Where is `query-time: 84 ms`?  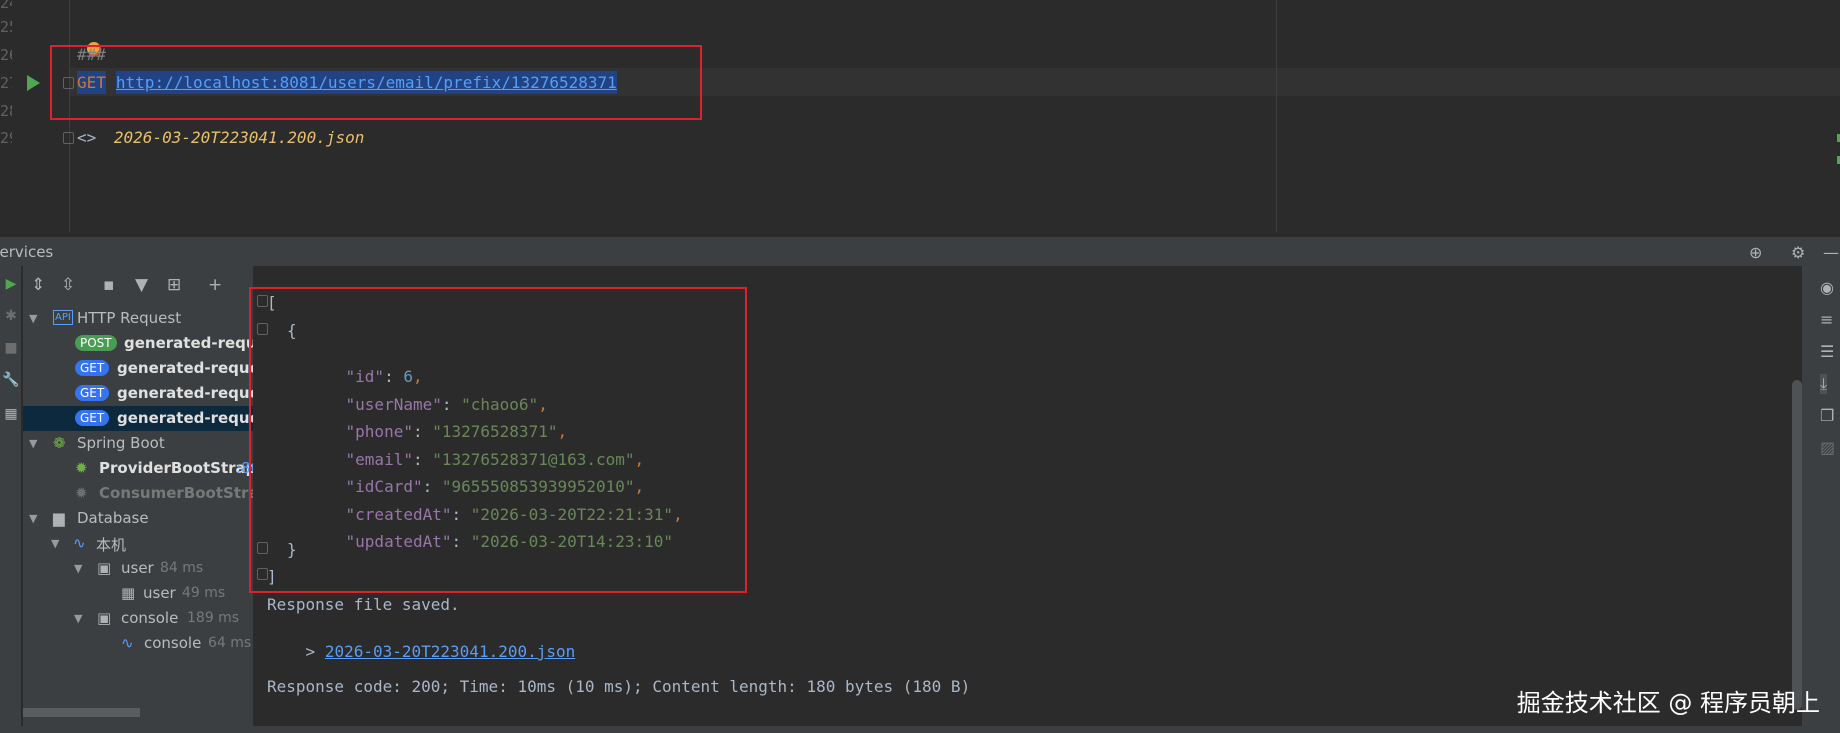 query-time: 84 ms is located at coordinates (182, 568).